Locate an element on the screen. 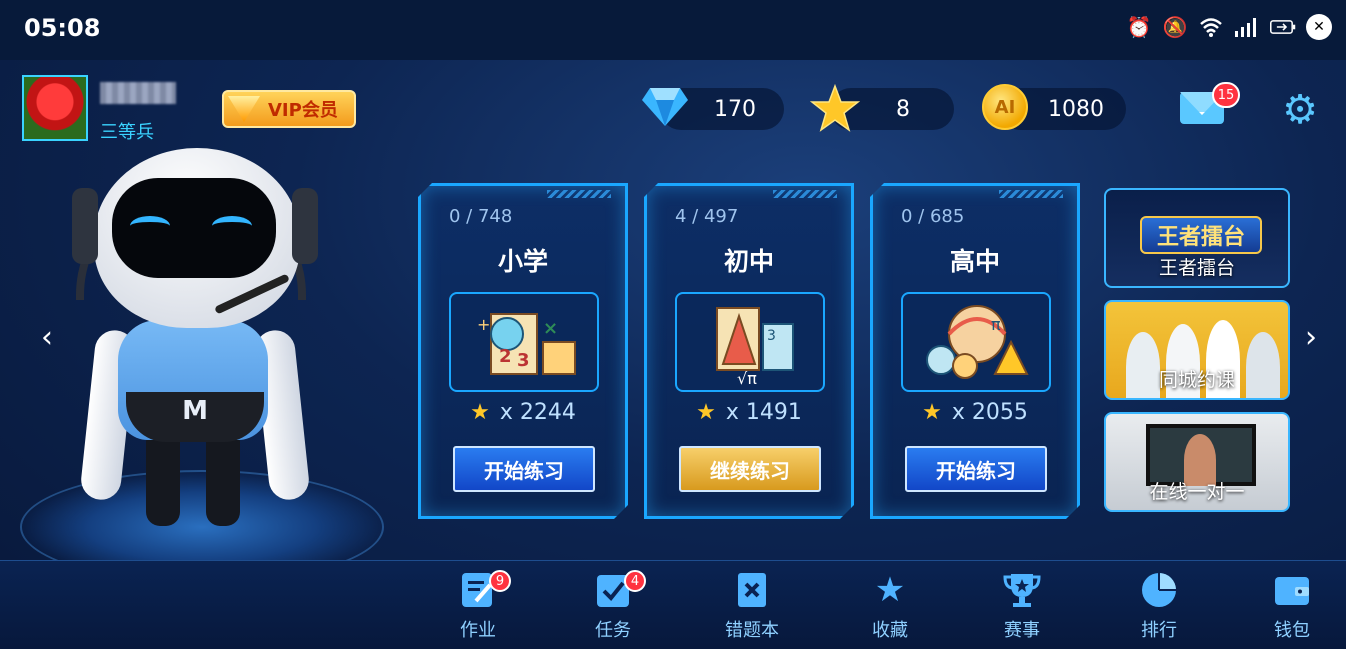  ai-coin-icon: AI is located at coordinates (1005, 107).